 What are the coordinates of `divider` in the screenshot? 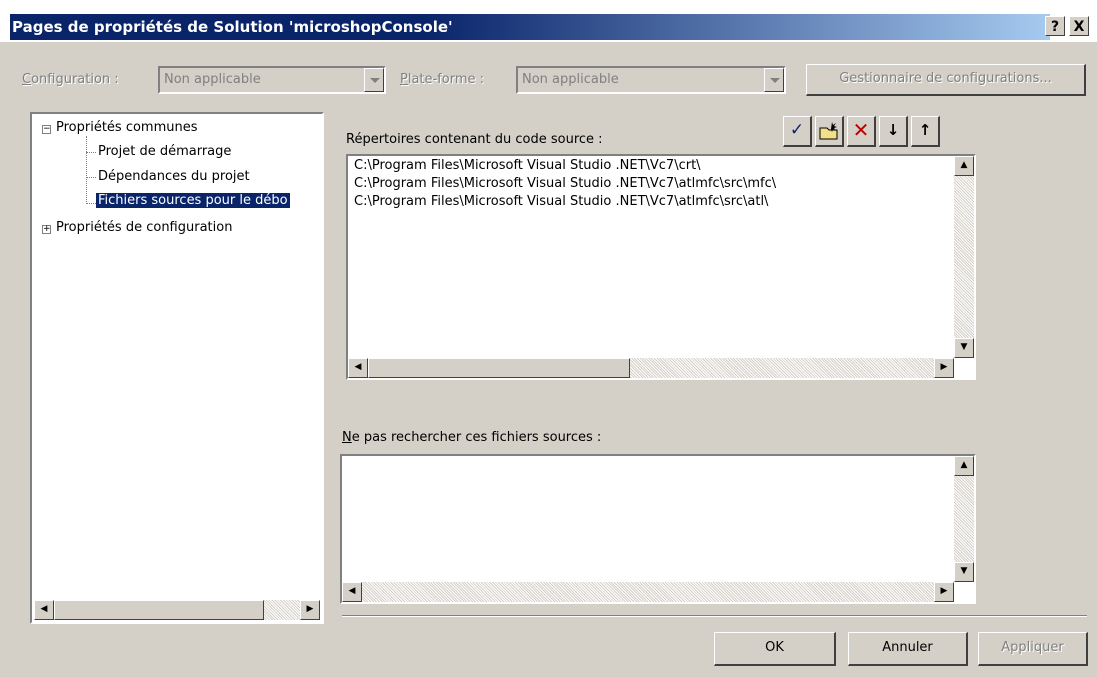 It's located at (714, 616).